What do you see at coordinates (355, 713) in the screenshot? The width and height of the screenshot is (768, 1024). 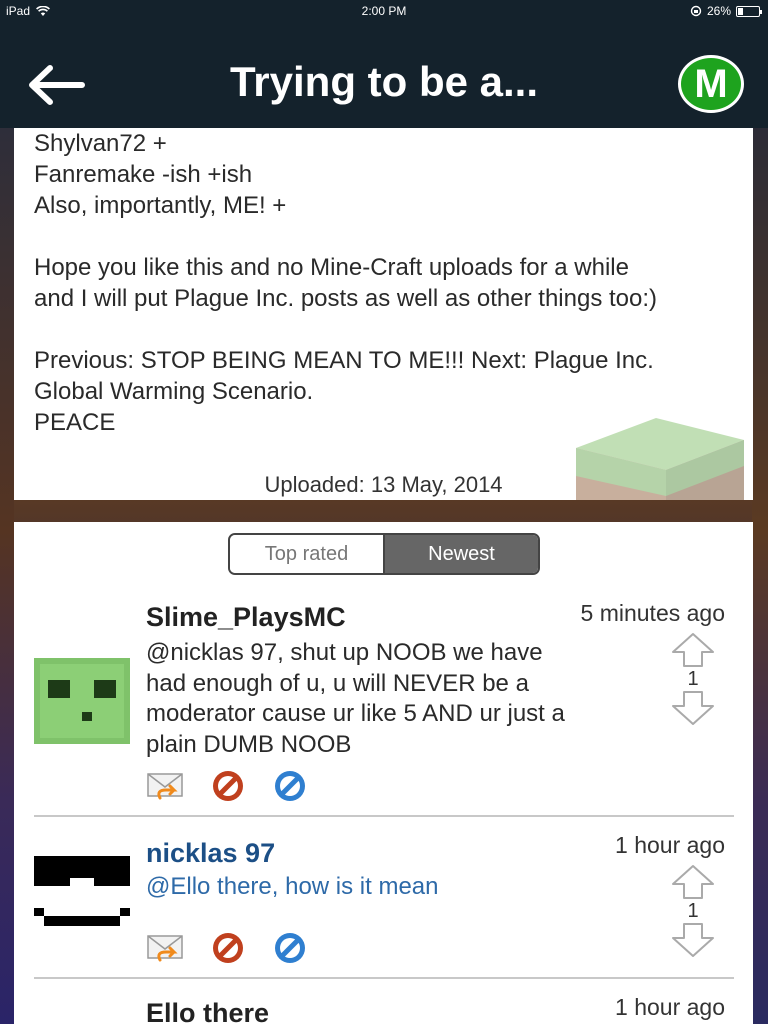 I see `comment-text-line: moderator cause ur like 5 AND ur just a` at bounding box center [355, 713].